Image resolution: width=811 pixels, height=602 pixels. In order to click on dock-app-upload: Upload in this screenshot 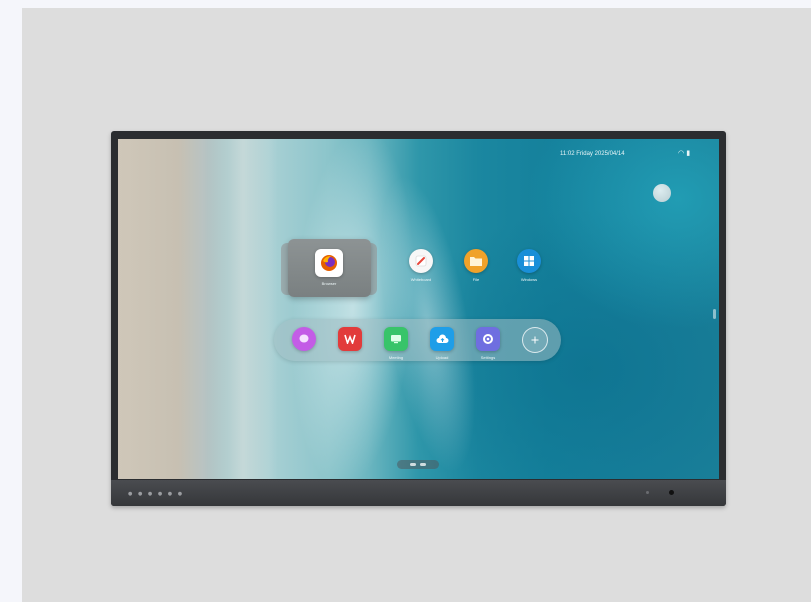, I will do `click(442, 343)`.